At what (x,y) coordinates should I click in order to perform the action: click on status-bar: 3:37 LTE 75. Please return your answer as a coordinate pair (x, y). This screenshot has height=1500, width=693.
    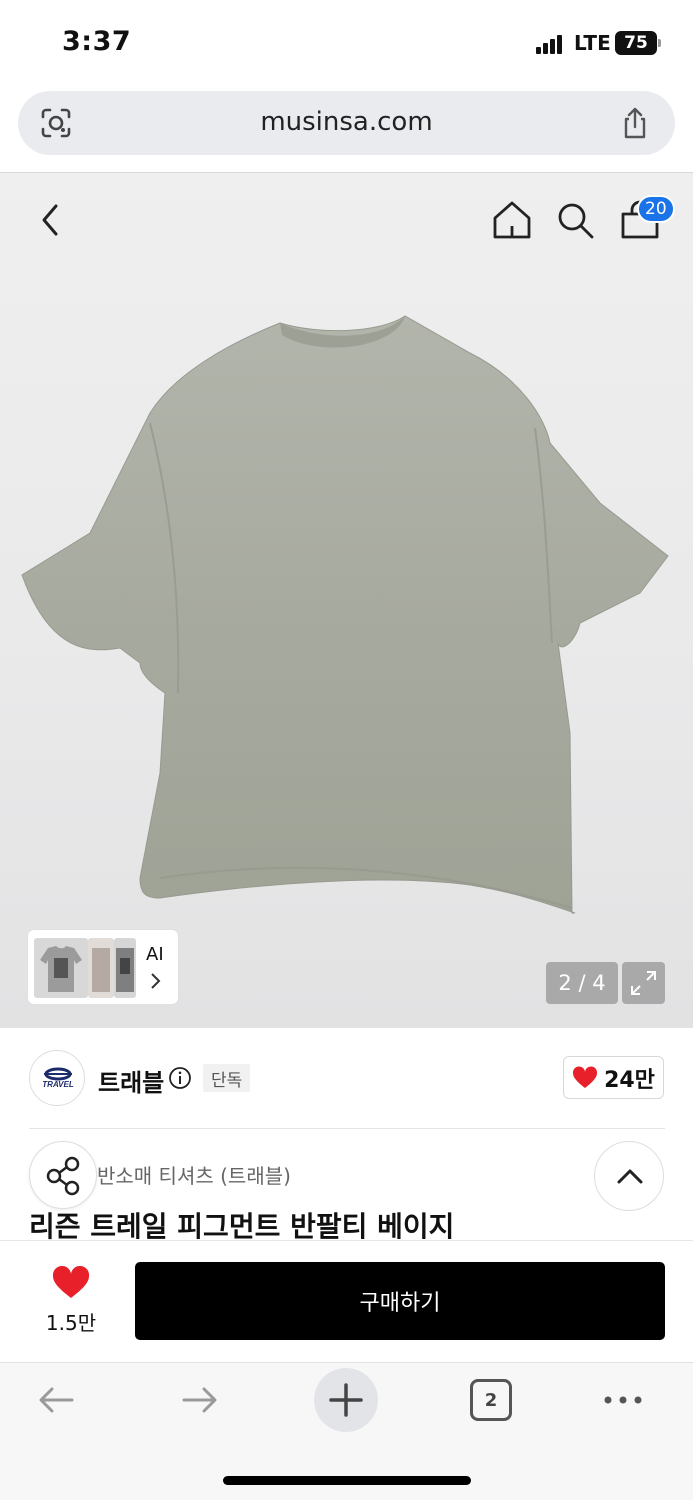
    Looking at the image, I should click on (346, 44).